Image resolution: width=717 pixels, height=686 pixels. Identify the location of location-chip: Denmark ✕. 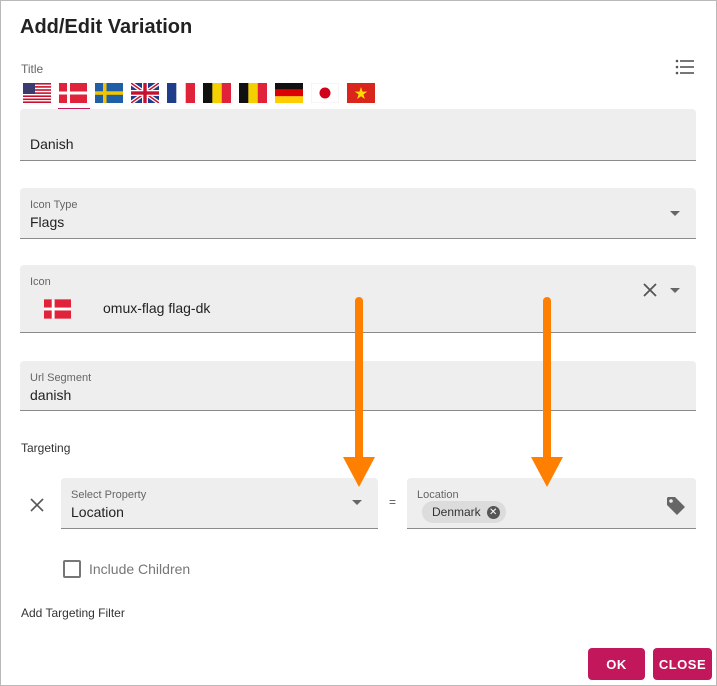
(464, 512).